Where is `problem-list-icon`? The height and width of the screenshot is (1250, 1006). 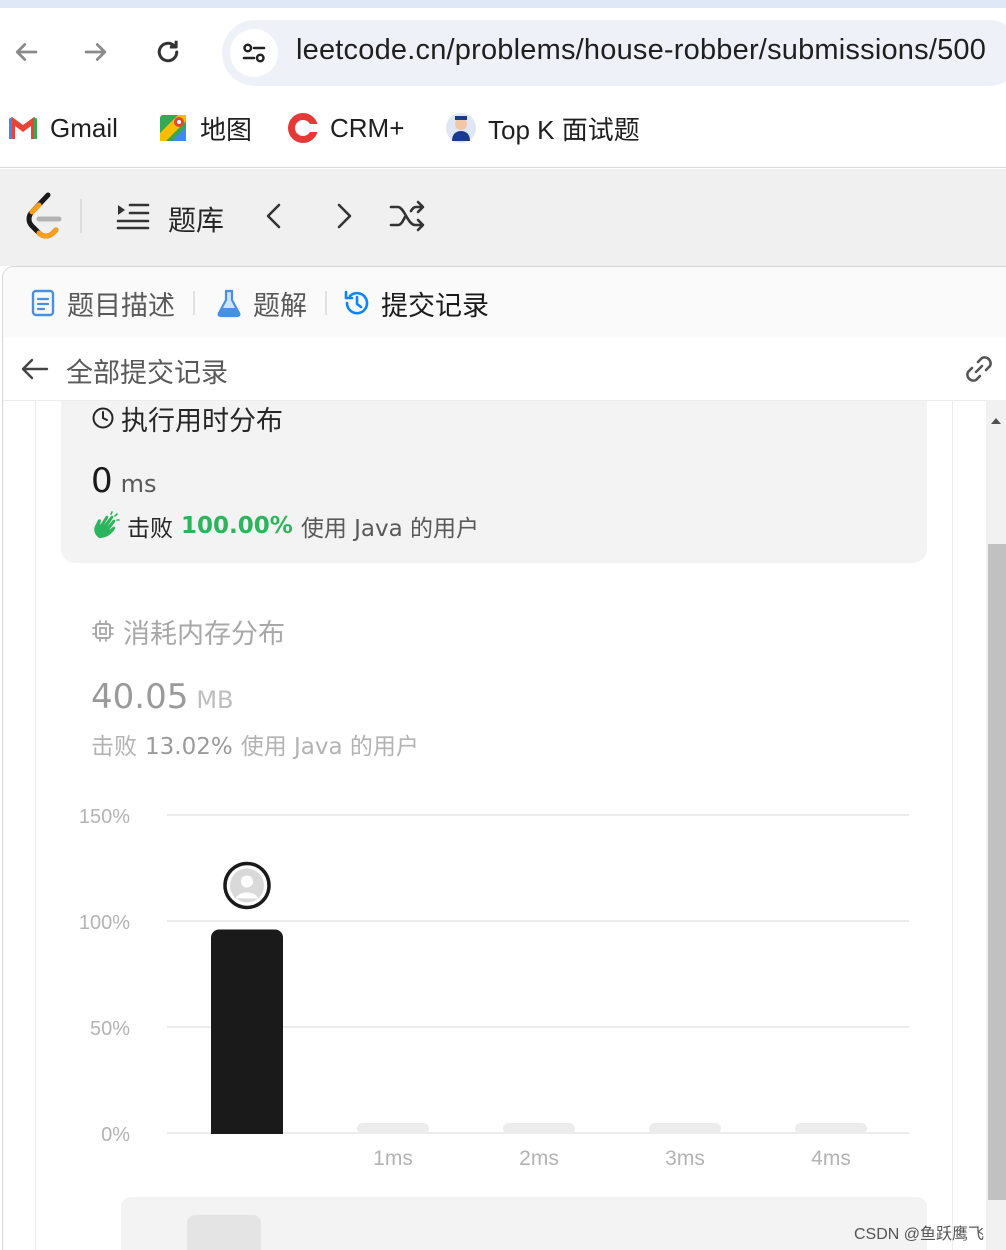 problem-list-icon is located at coordinates (133, 216).